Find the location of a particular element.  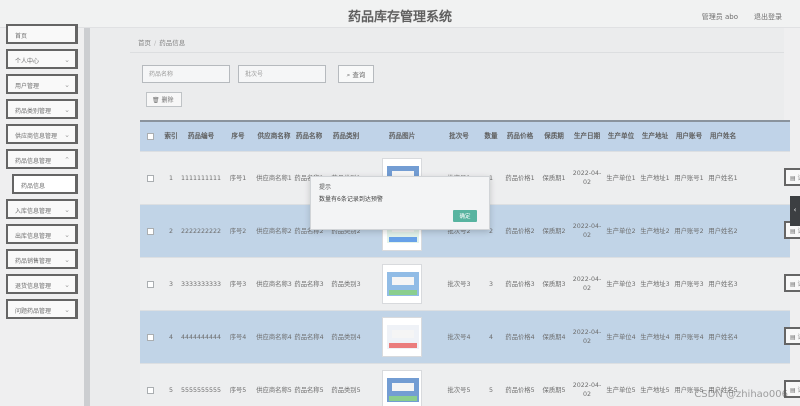

chevron-left-icon: ‹ is located at coordinates (795, 211).